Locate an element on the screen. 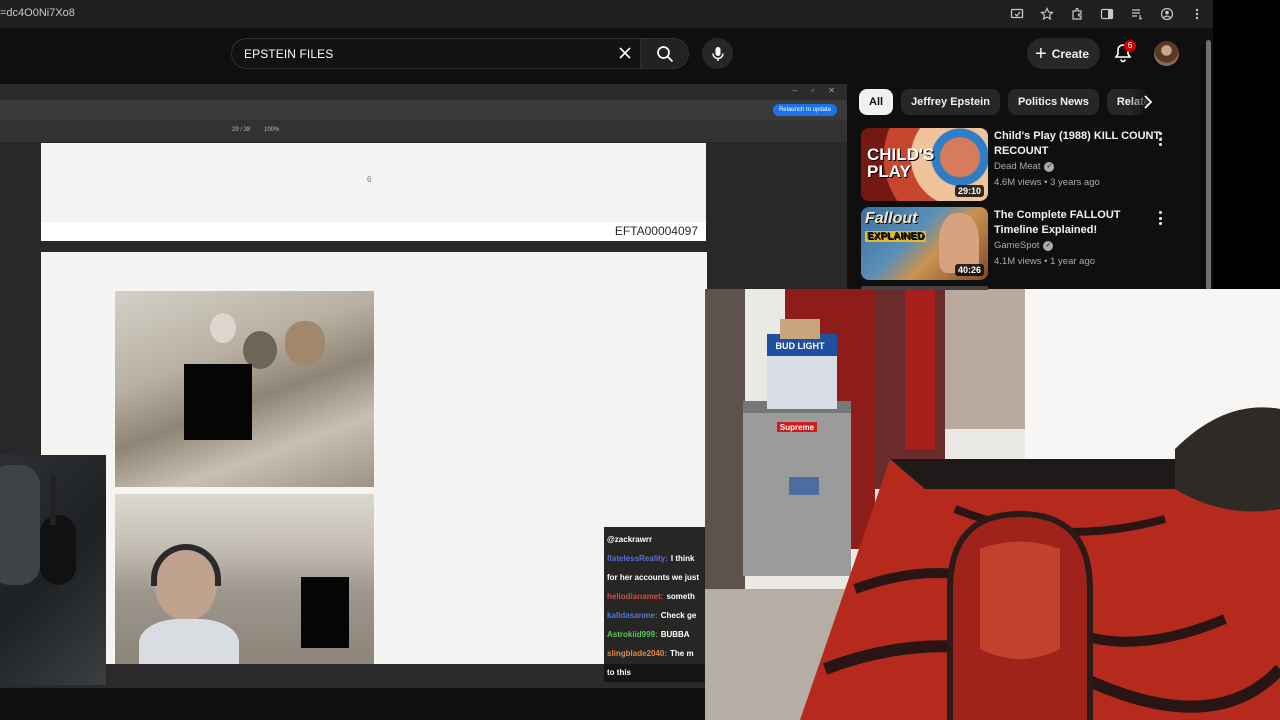 The width and height of the screenshot is (1280, 720). bookmark-star-icon is located at coordinates (1047, 14).